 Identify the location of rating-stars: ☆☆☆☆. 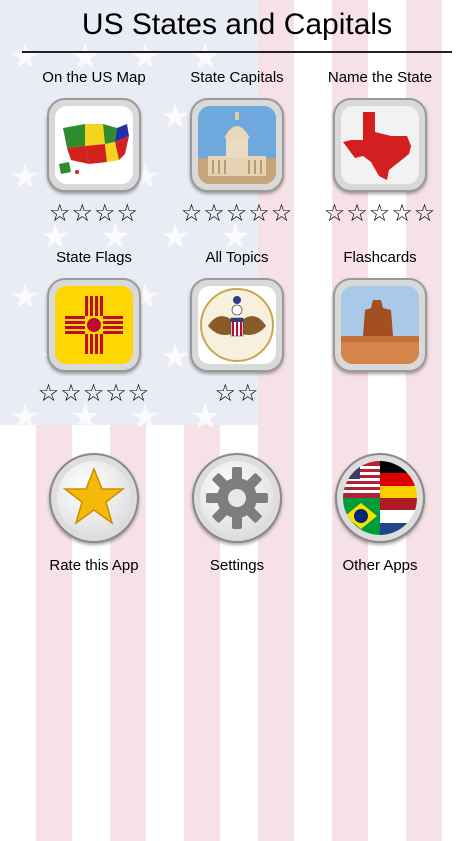
(94, 213).